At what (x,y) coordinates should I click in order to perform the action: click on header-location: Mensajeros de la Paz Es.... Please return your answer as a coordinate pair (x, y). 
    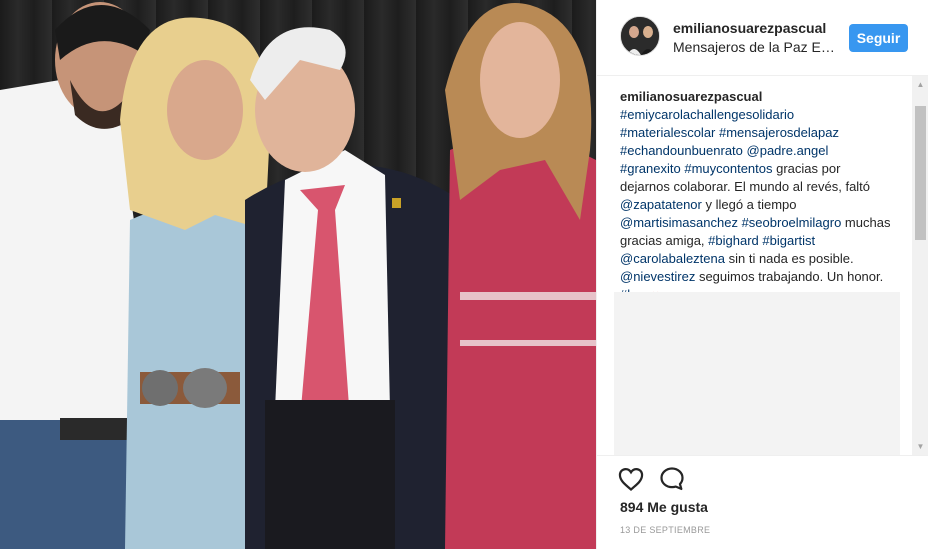
    Looking at the image, I should click on (755, 47).